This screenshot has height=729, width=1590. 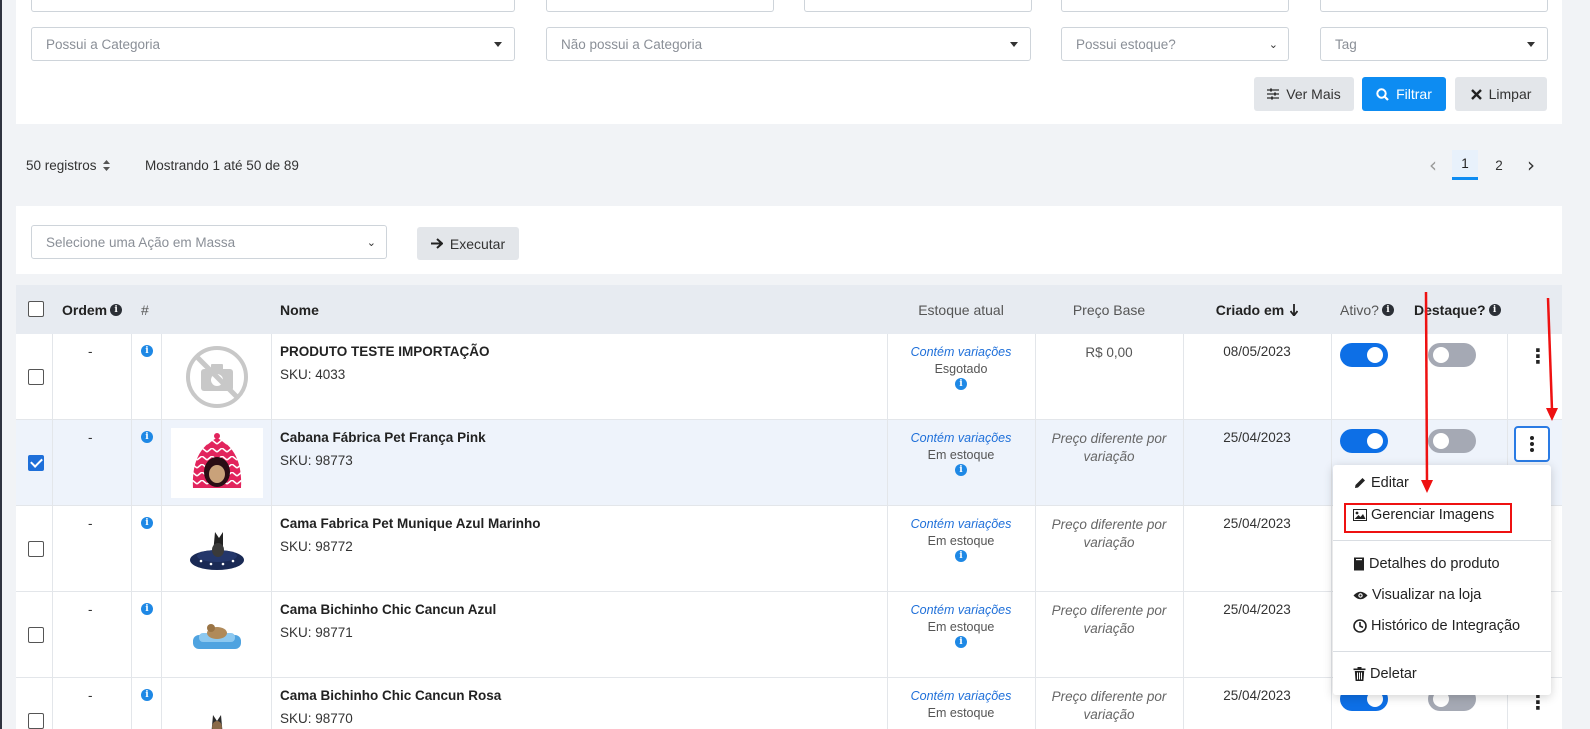 I want to click on created-date: 08/05/2023, so click(x=1257, y=351).